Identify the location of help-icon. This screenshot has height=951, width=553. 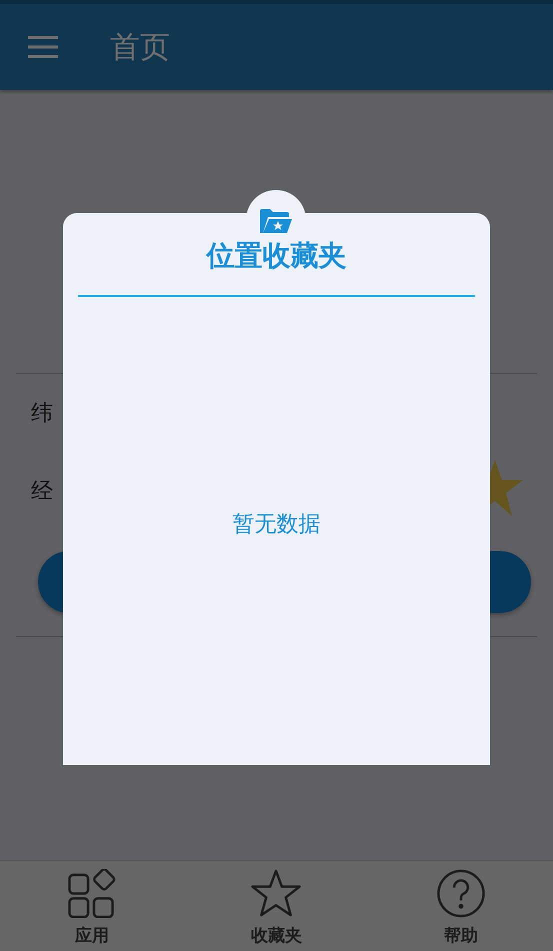
(461, 893).